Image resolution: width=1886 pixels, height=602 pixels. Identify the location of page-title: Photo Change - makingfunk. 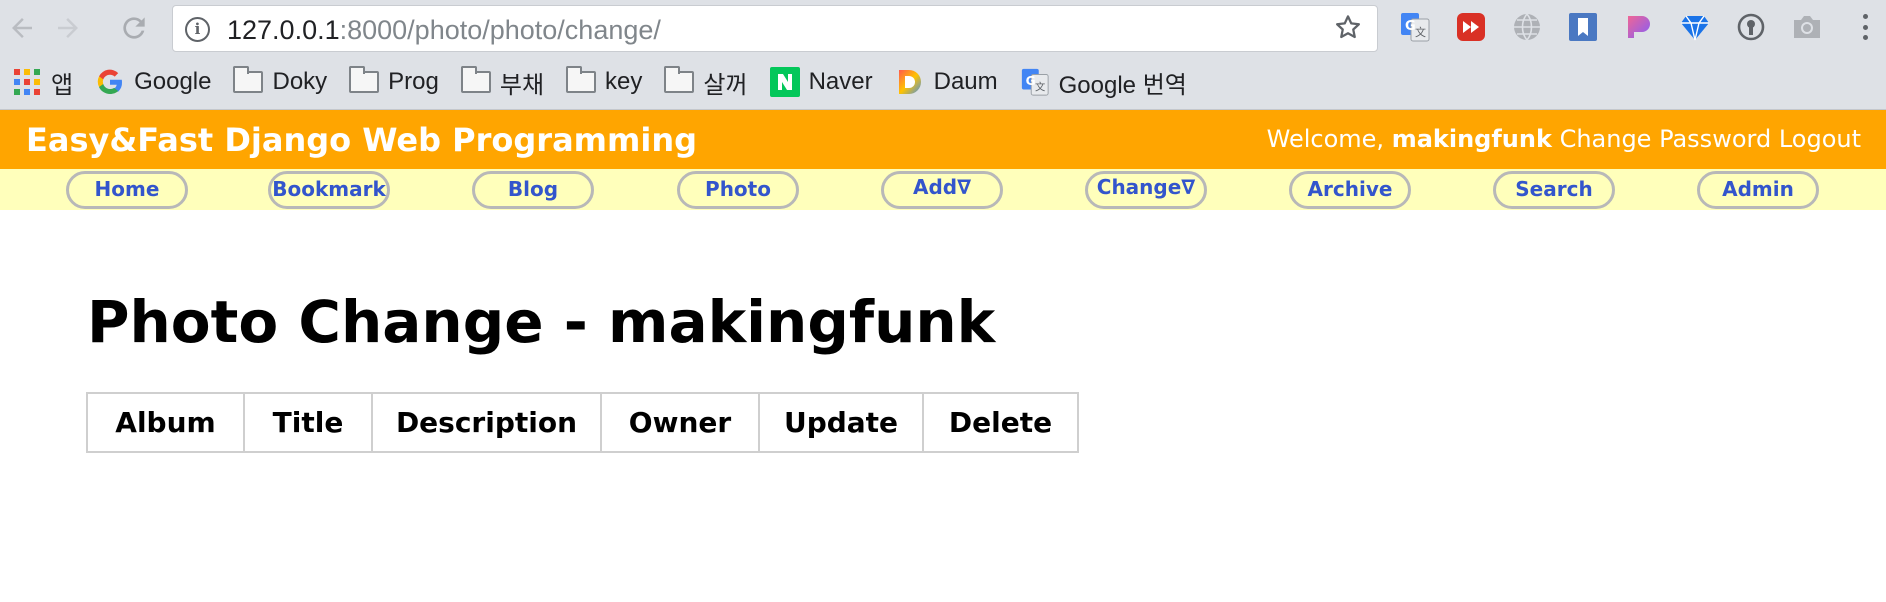
(541, 322).